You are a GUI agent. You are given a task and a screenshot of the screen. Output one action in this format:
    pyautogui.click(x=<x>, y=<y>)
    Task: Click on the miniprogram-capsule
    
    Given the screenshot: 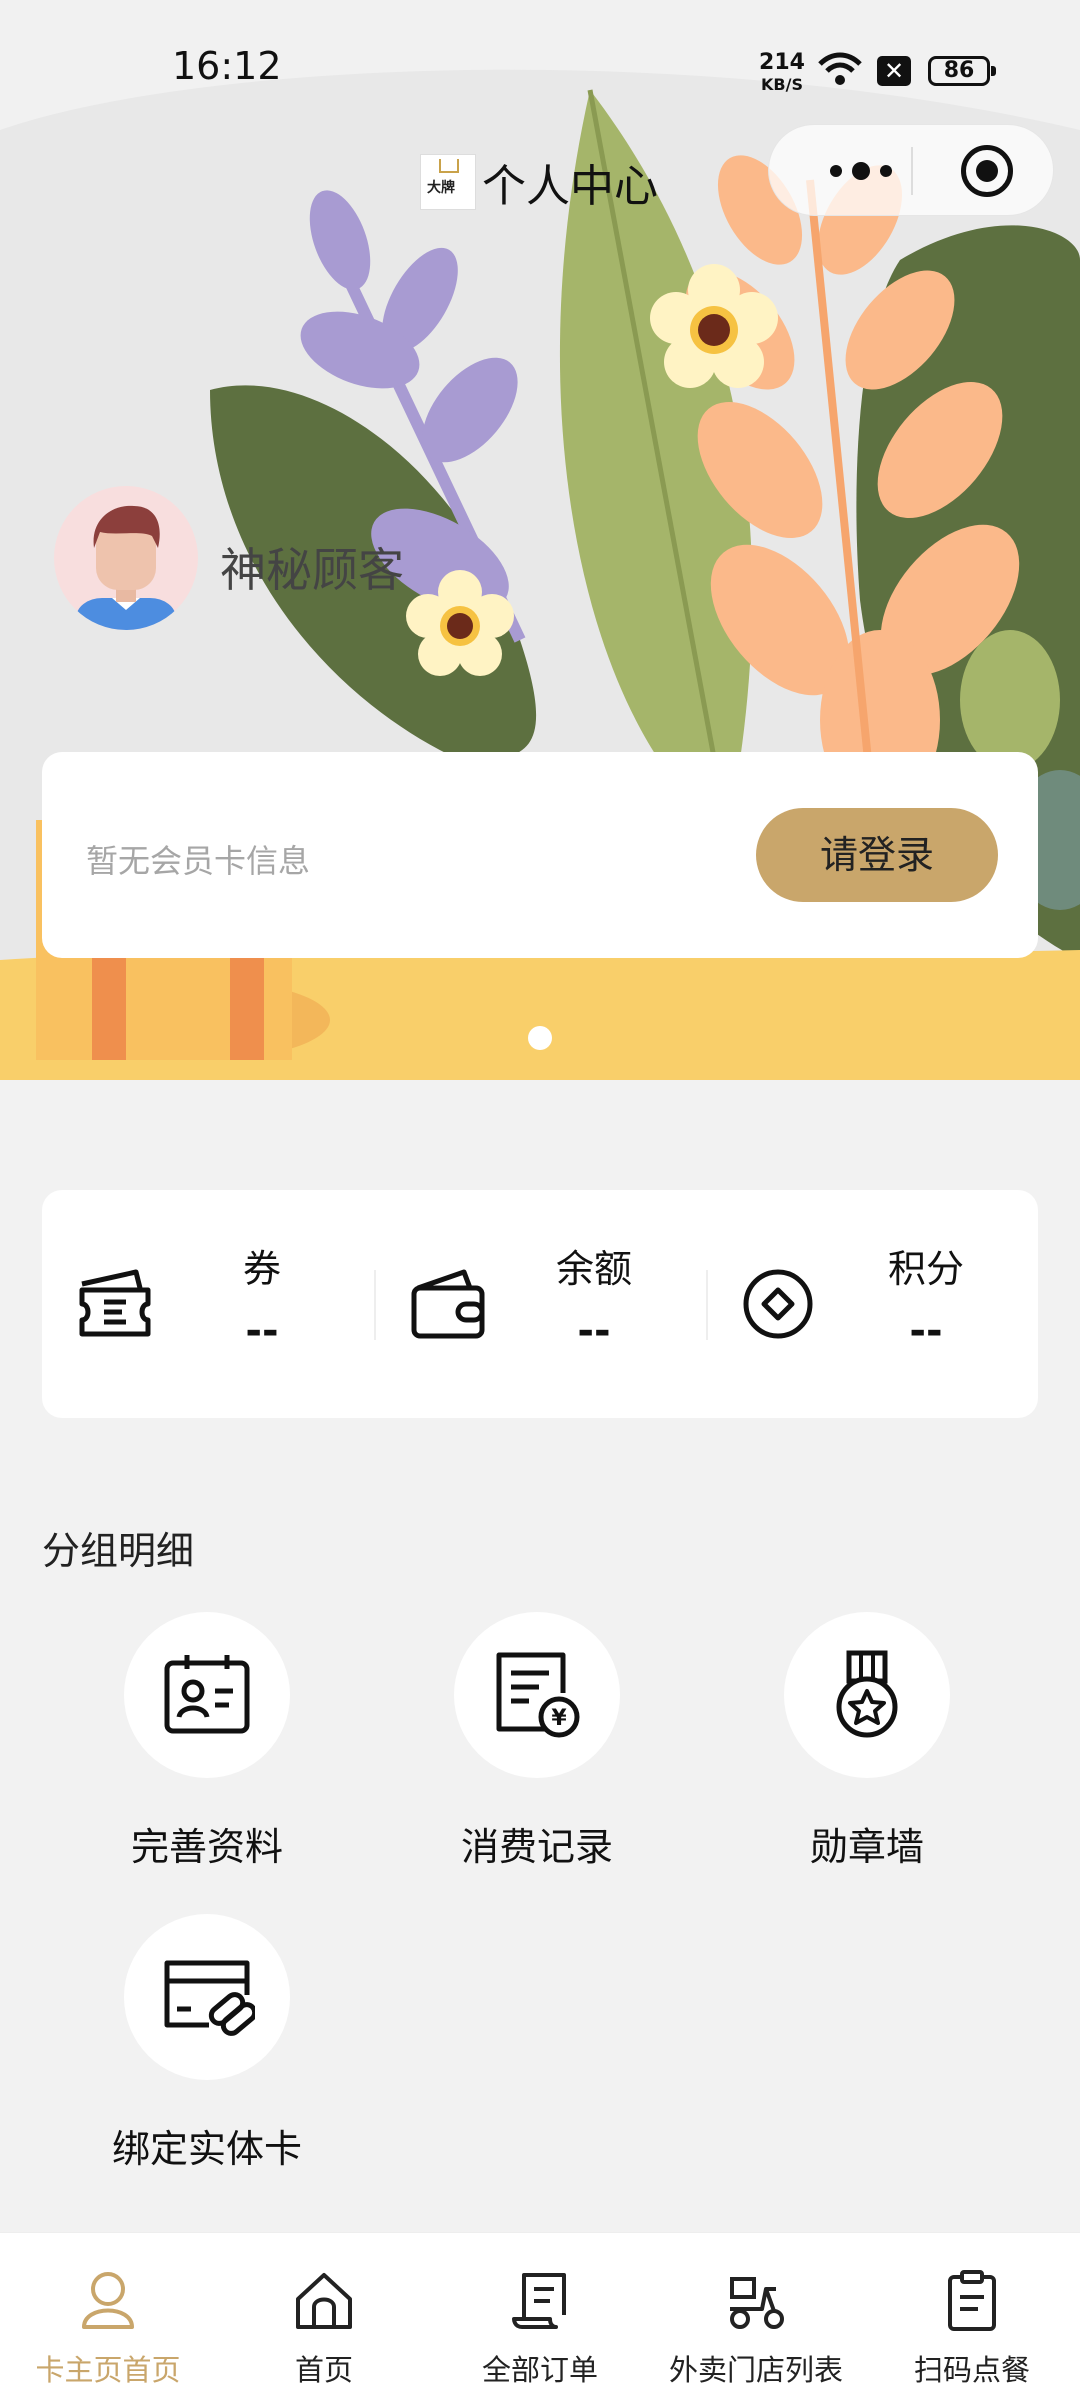 What is the action you would take?
    pyautogui.click(x=911, y=170)
    